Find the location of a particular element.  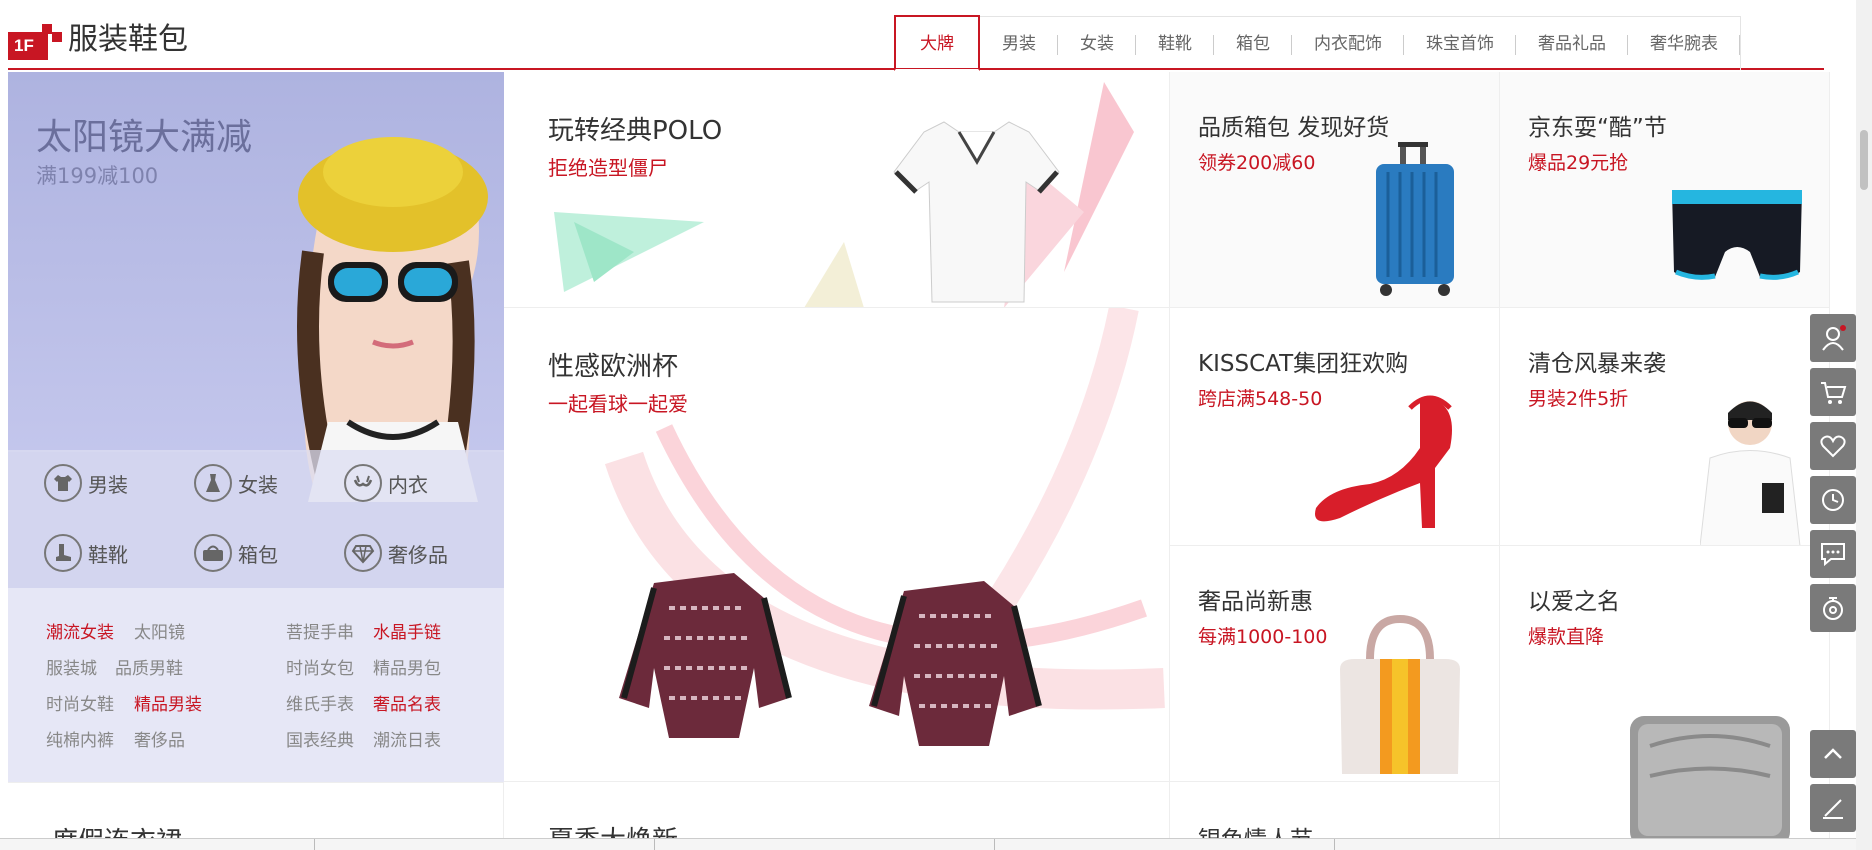

tab-luxury-watches: 奢华腕表 is located at coordinates (1684, 44).